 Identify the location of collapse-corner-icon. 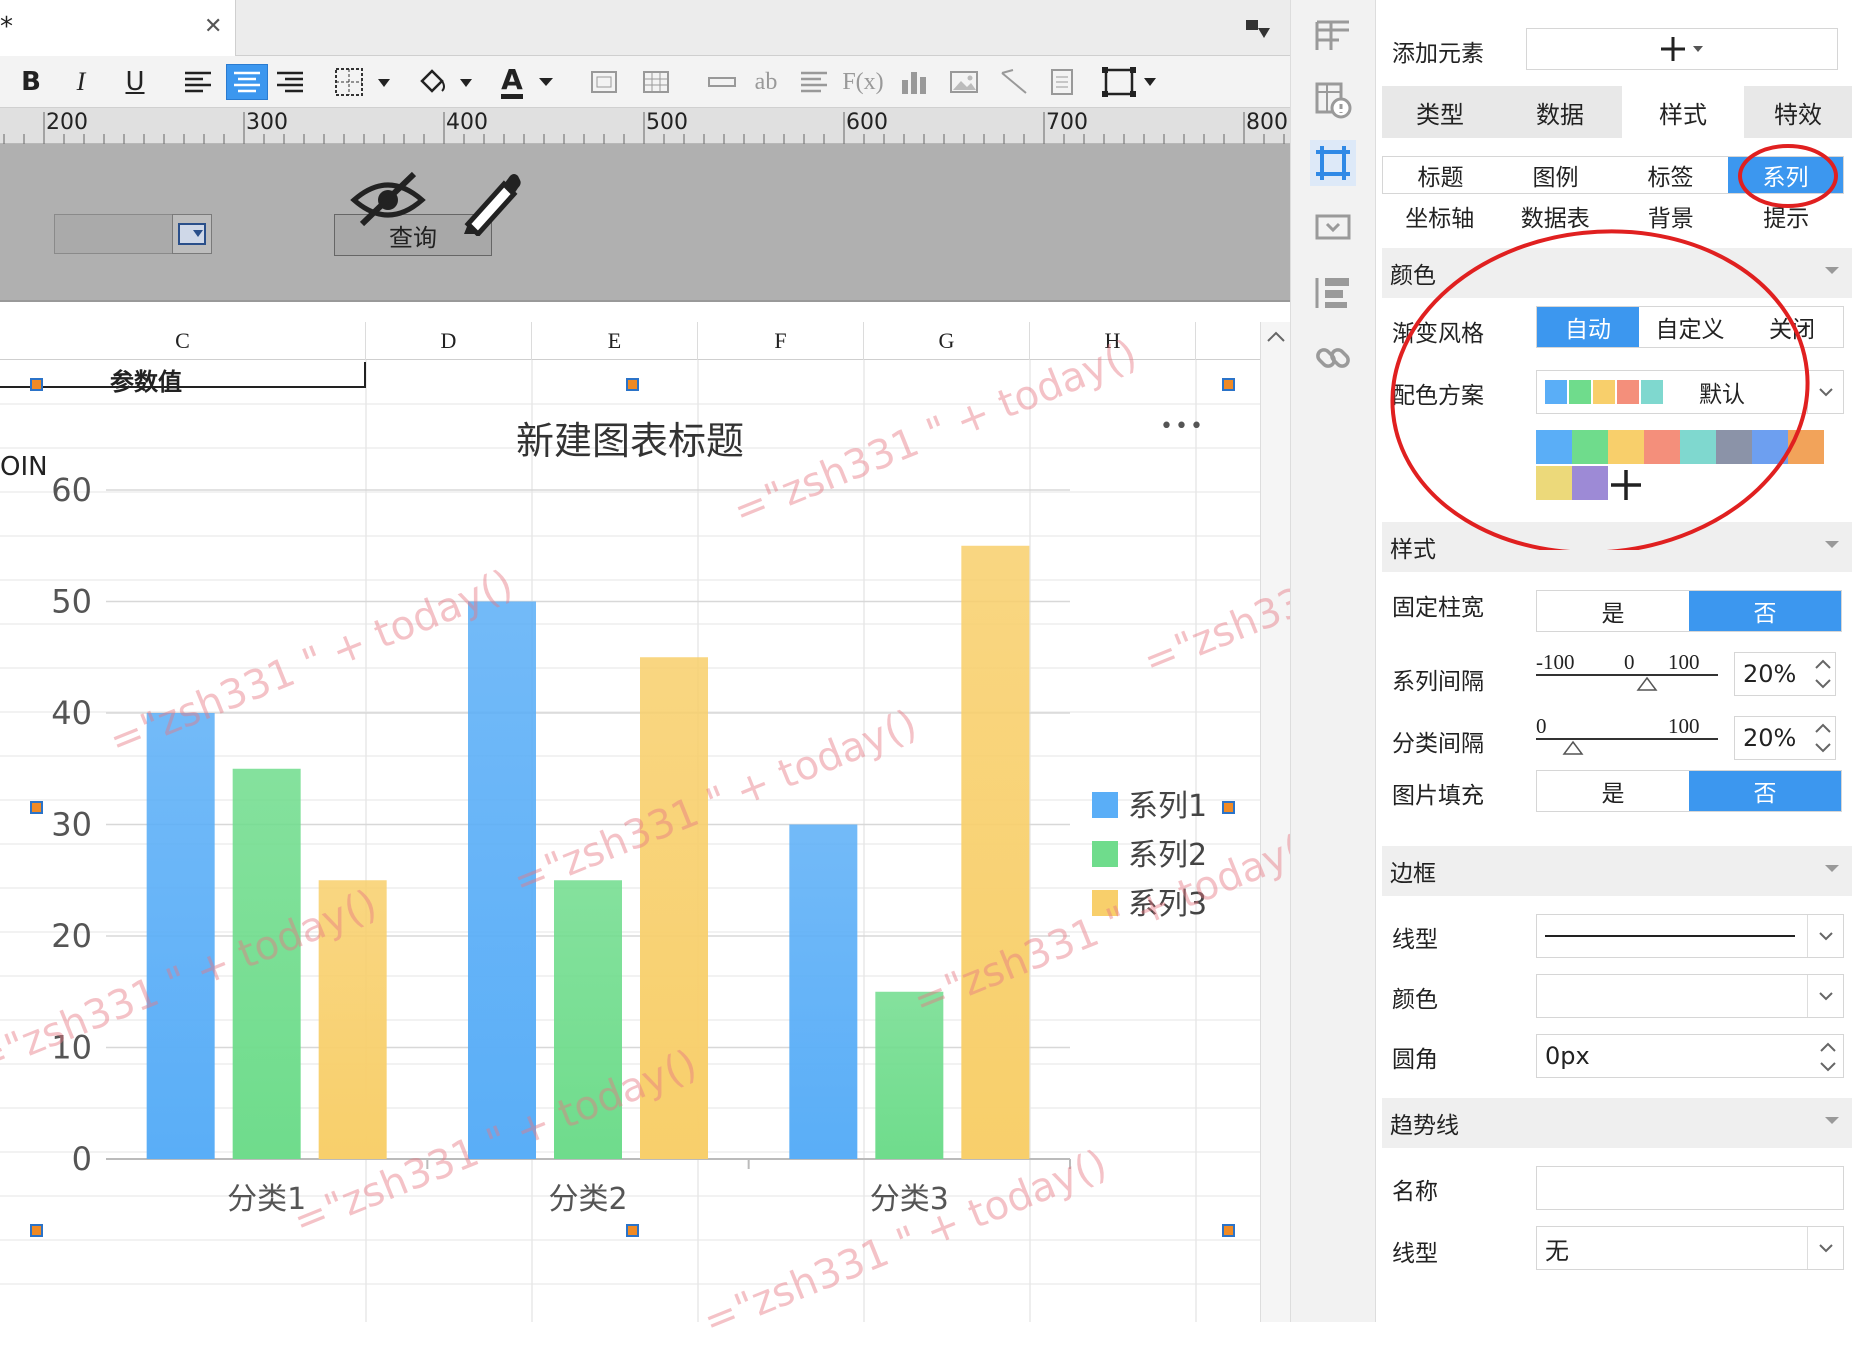
(1258, 28).